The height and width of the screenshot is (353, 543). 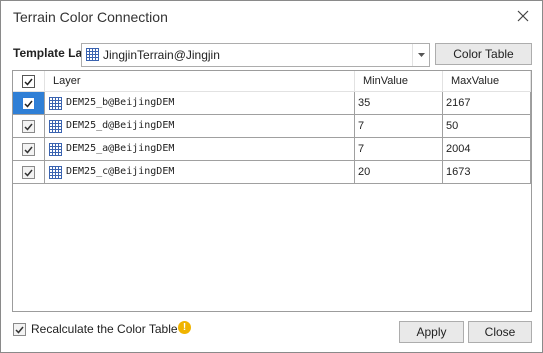 What do you see at coordinates (487, 126) in the screenshot?
I see `max-cell: 50` at bounding box center [487, 126].